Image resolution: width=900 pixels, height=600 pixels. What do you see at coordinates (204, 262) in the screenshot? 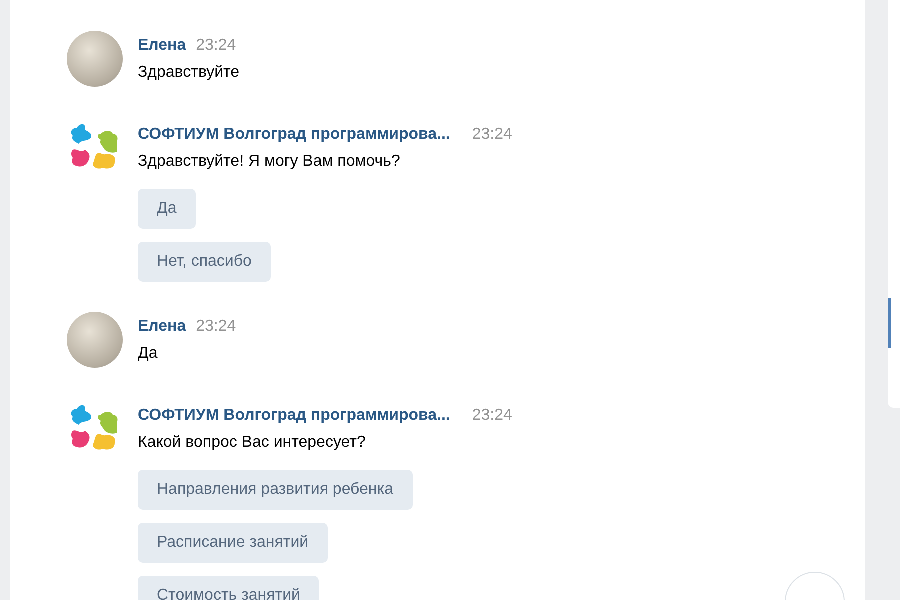
I see `reply-button: Нет, спасибо` at bounding box center [204, 262].